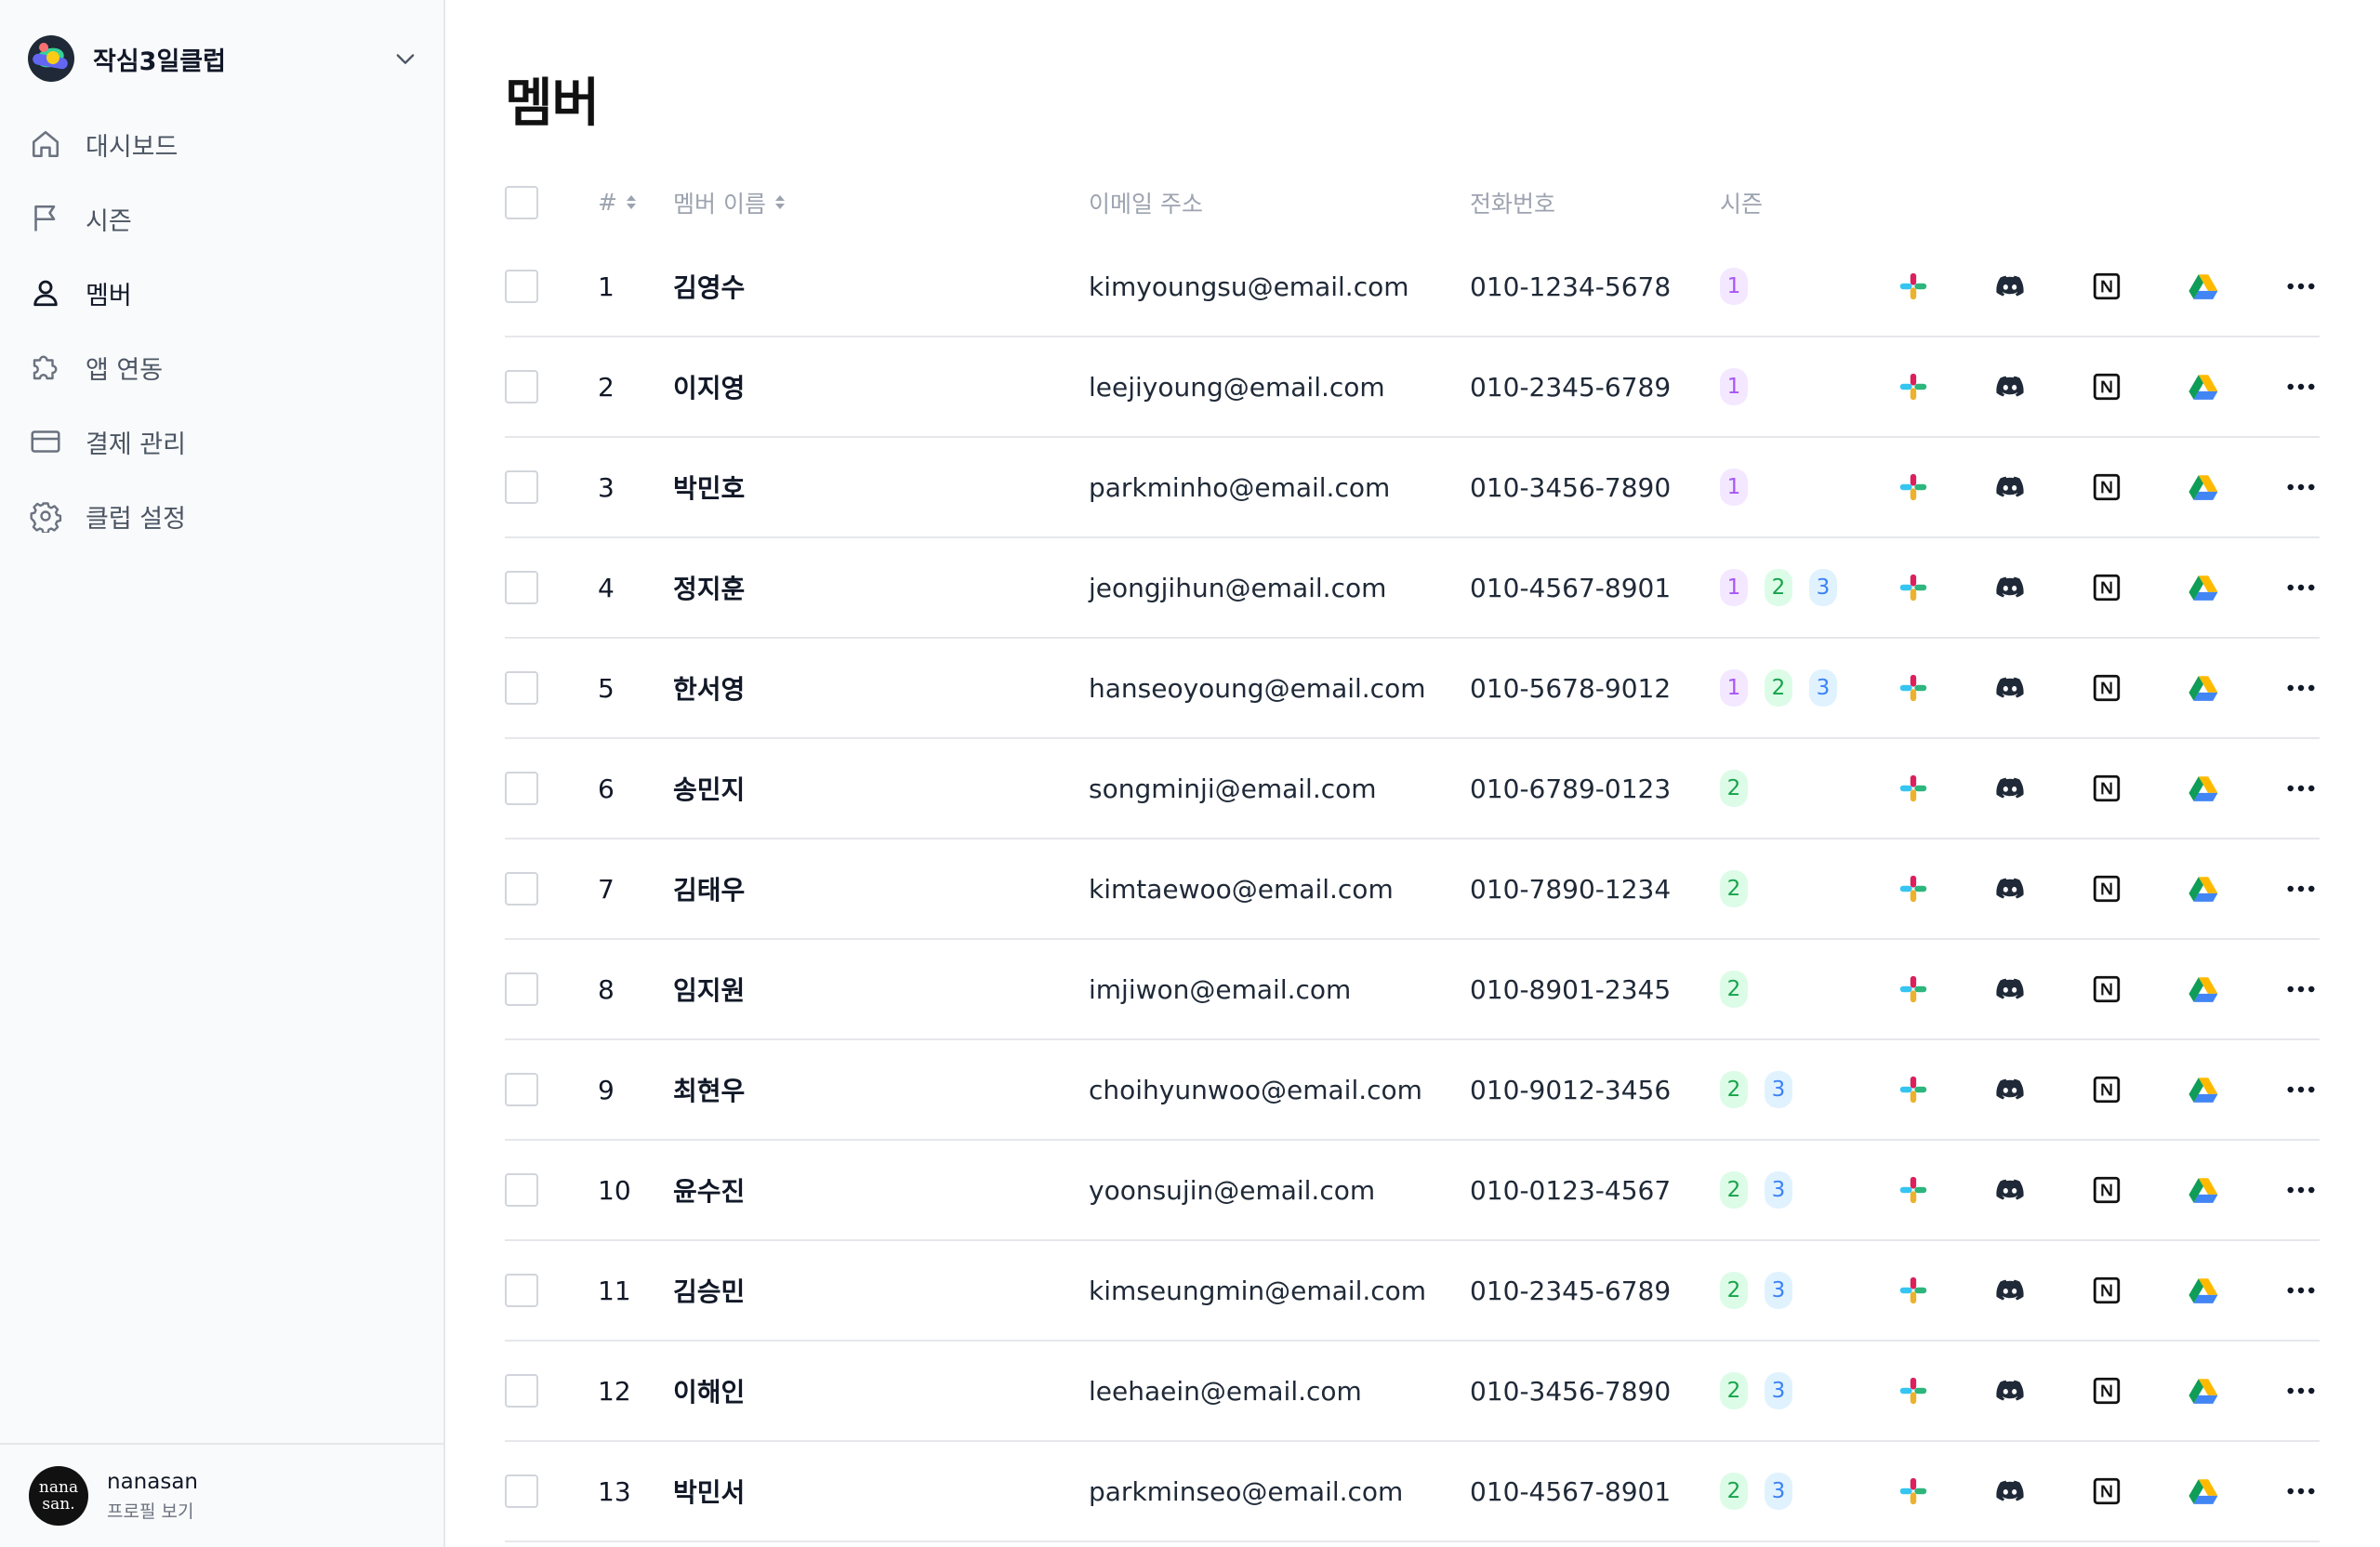  I want to click on view-profile-link: 프로필 보기, so click(152, 1510).